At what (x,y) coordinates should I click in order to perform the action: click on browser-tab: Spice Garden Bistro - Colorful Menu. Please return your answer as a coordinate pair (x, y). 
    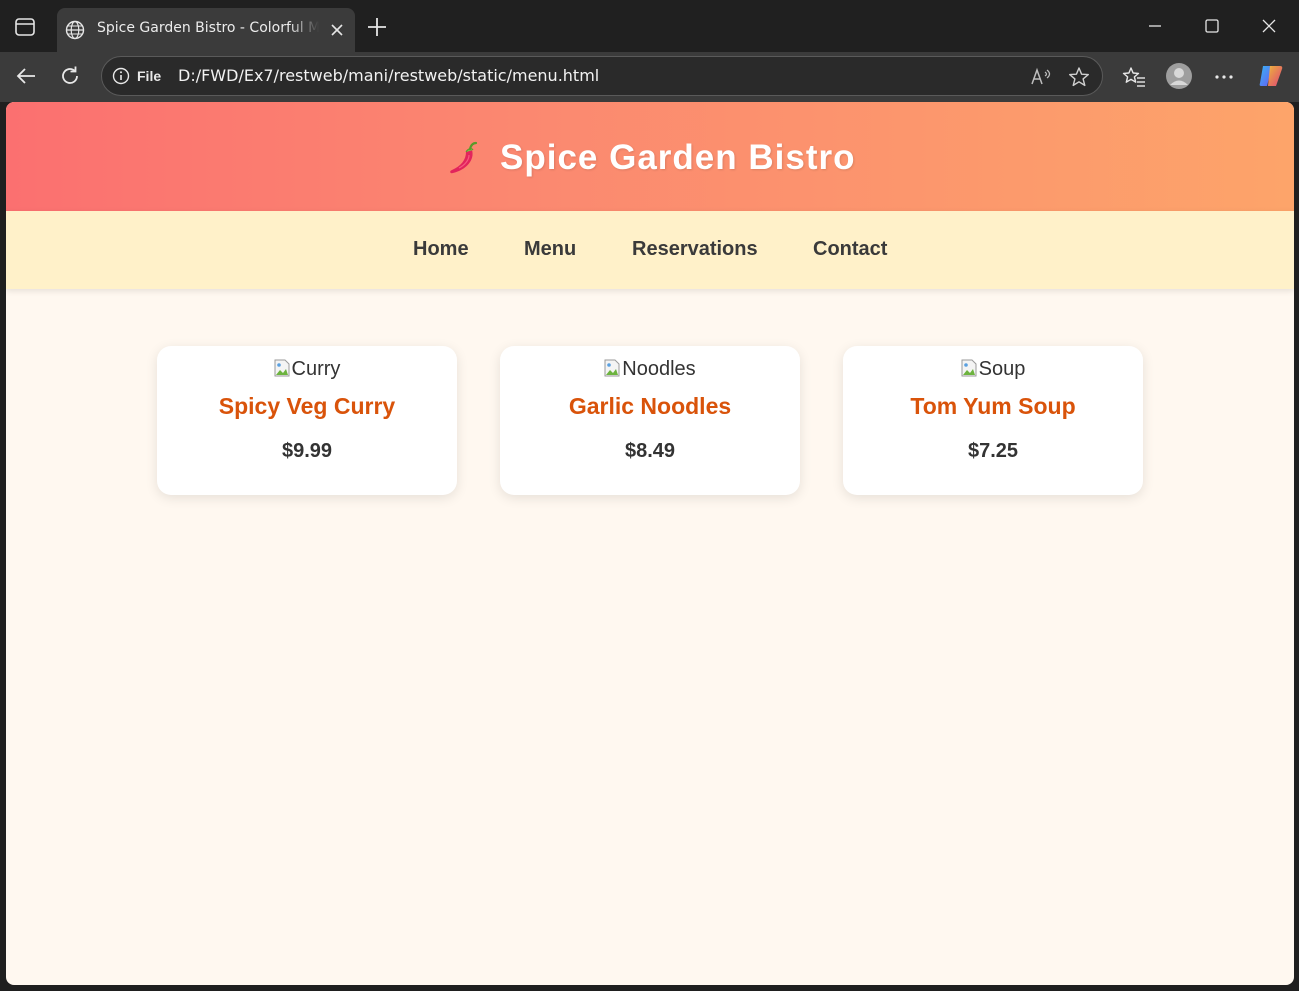
    Looking at the image, I should click on (206, 30).